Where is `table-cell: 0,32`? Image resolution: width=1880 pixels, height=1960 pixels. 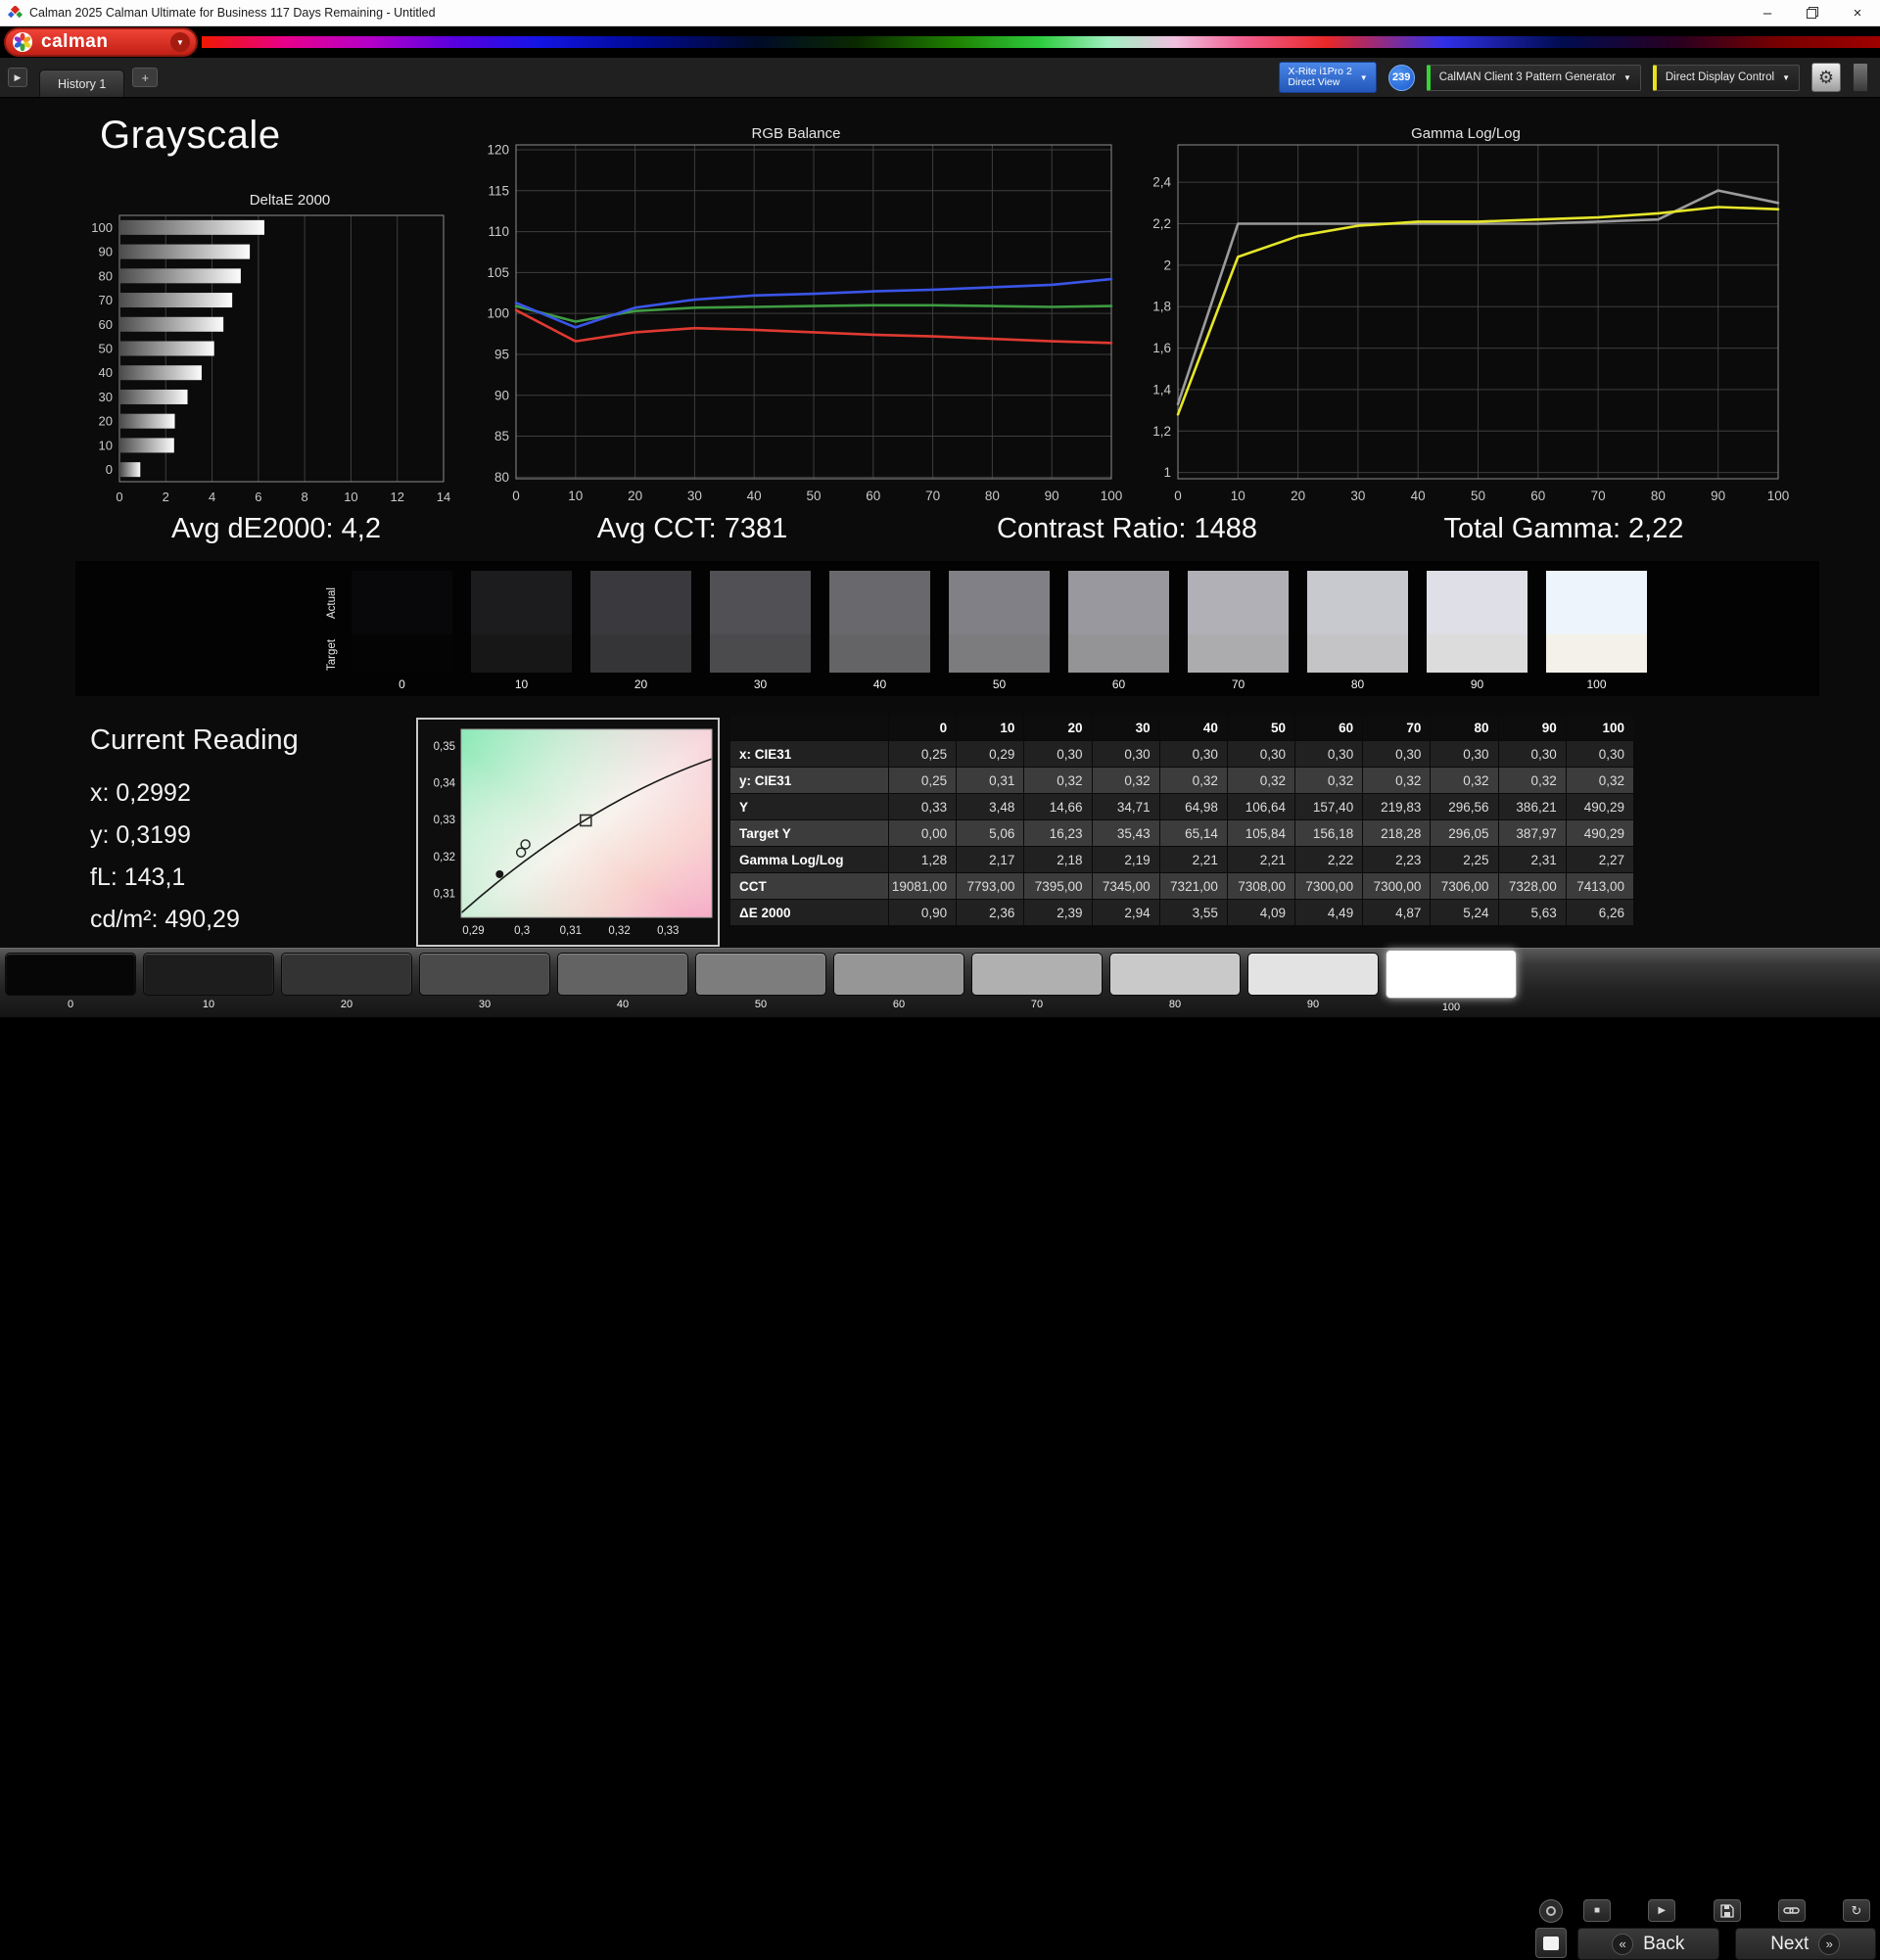 table-cell: 0,32 is located at coordinates (1058, 780).